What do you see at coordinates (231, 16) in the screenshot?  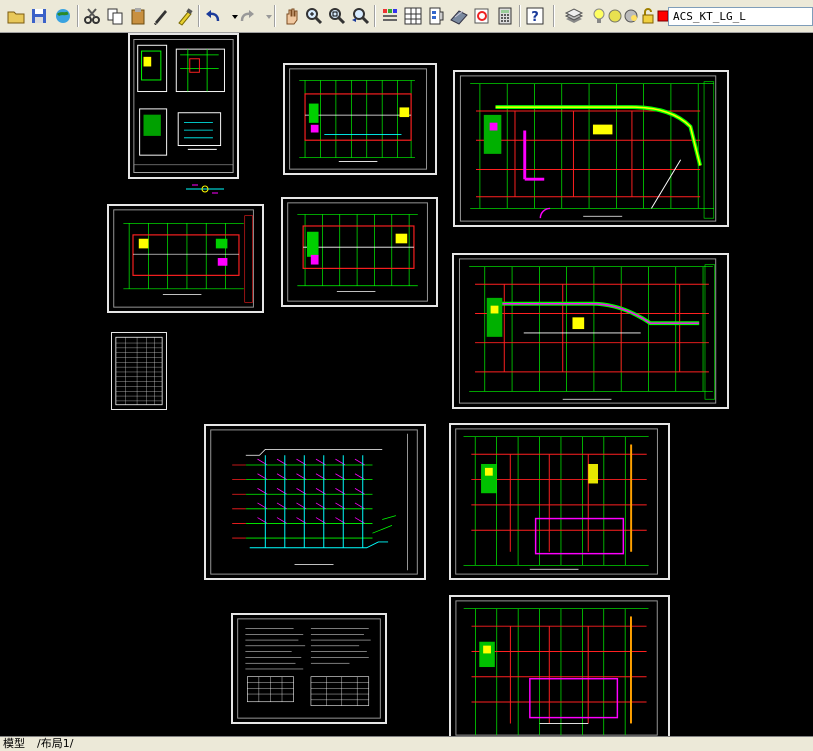 I see `undo-dropdown-icon` at bounding box center [231, 16].